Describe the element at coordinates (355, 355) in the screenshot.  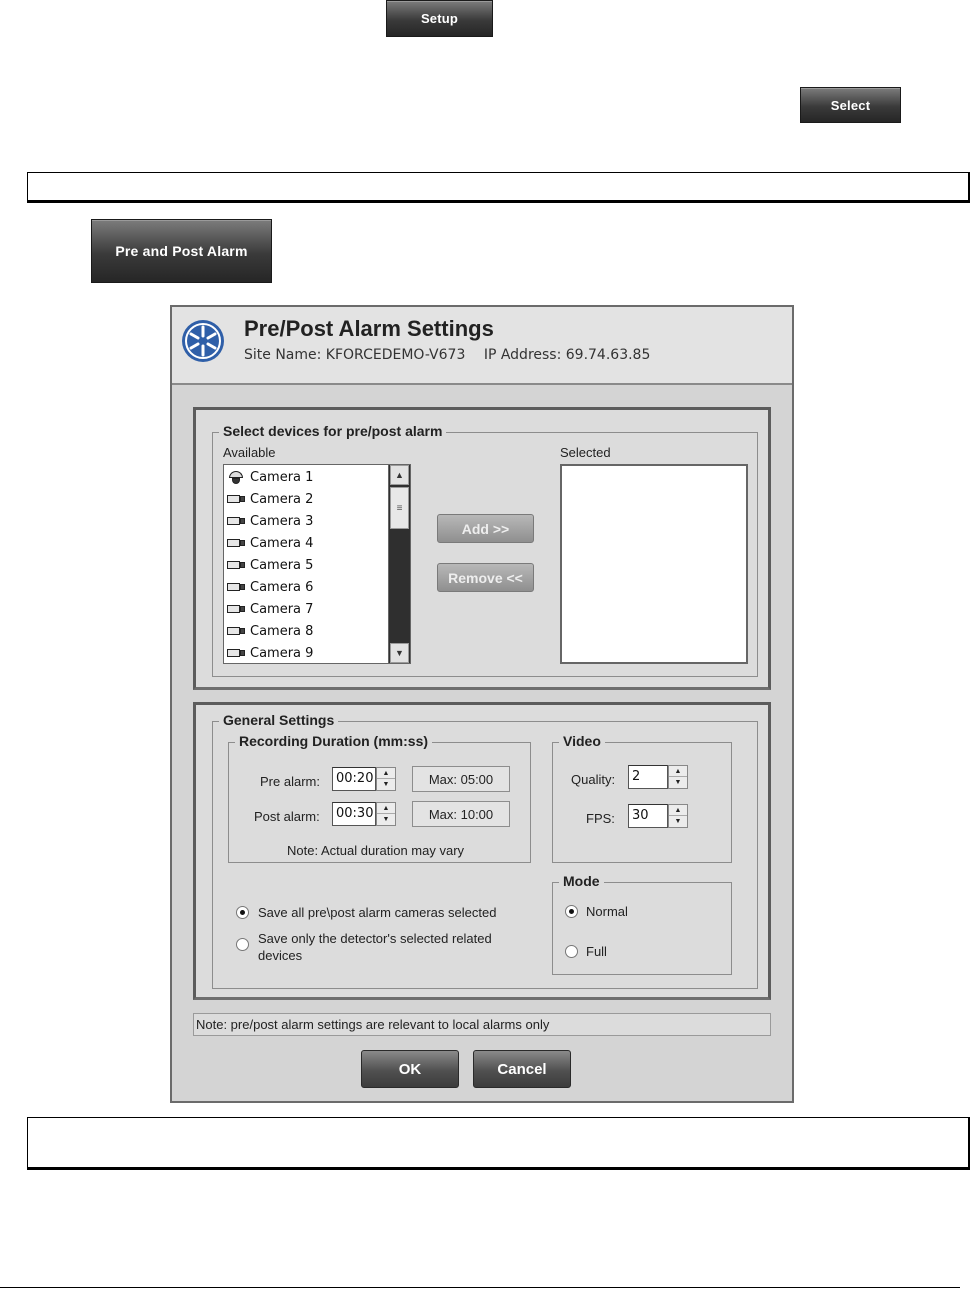
I see `site-name: Site Name: KFORCEDEMO-V673` at that location.